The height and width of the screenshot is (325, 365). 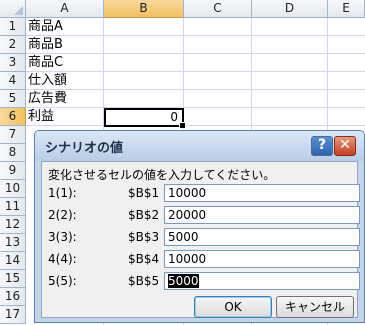 What do you see at coordinates (62, 193) in the screenshot?
I see `field-label: 1(1):` at bounding box center [62, 193].